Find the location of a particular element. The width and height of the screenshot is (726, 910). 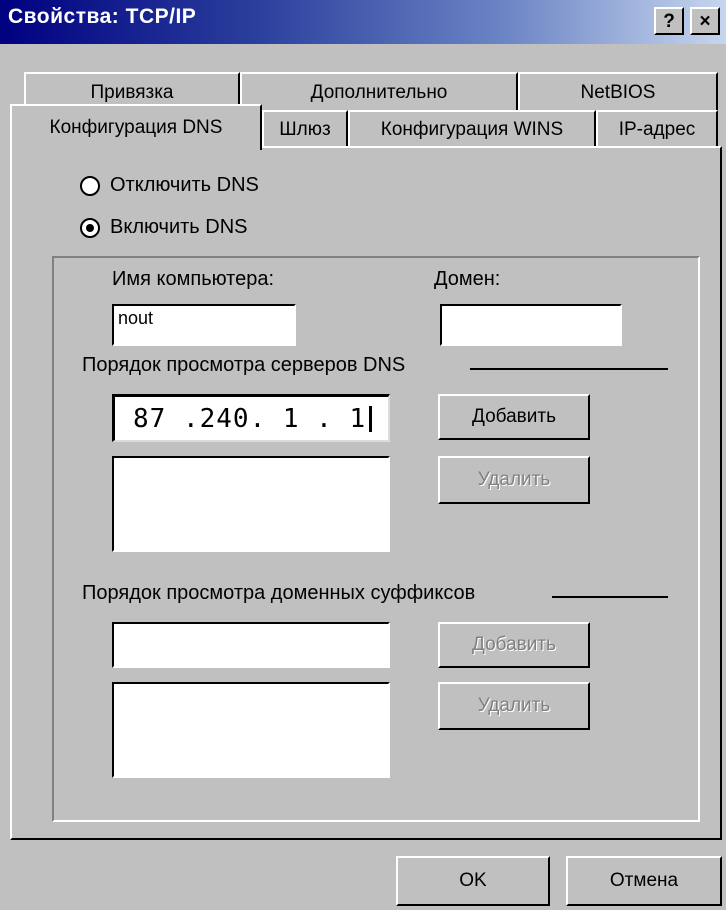

tab-netbios: NetBIOS is located at coordinates (618, 92).